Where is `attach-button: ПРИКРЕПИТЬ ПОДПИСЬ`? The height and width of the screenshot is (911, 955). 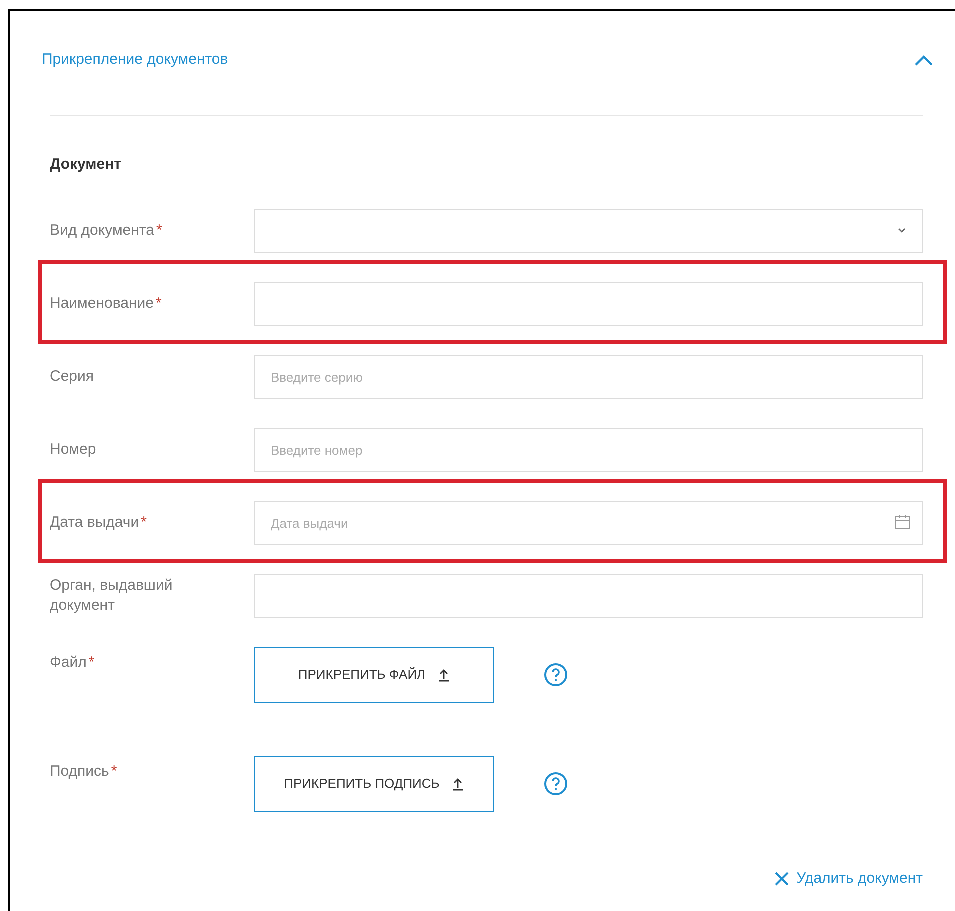
attach-button: ПРИКРЕПИТЬ ПОДПИСЬ is located at coordinates (374, 784).